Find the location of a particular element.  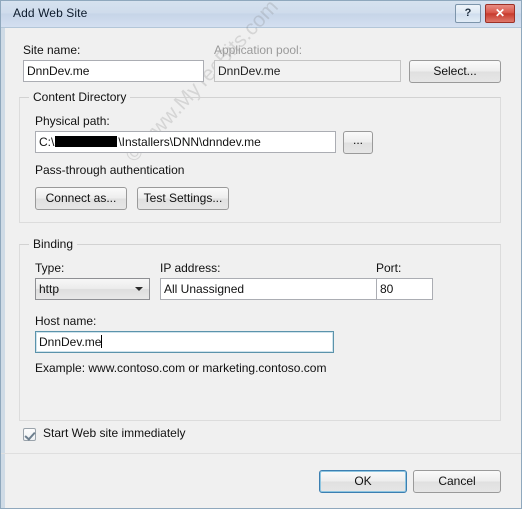

physical-path-prefix: C:\ is located at coordinates (47, 142).